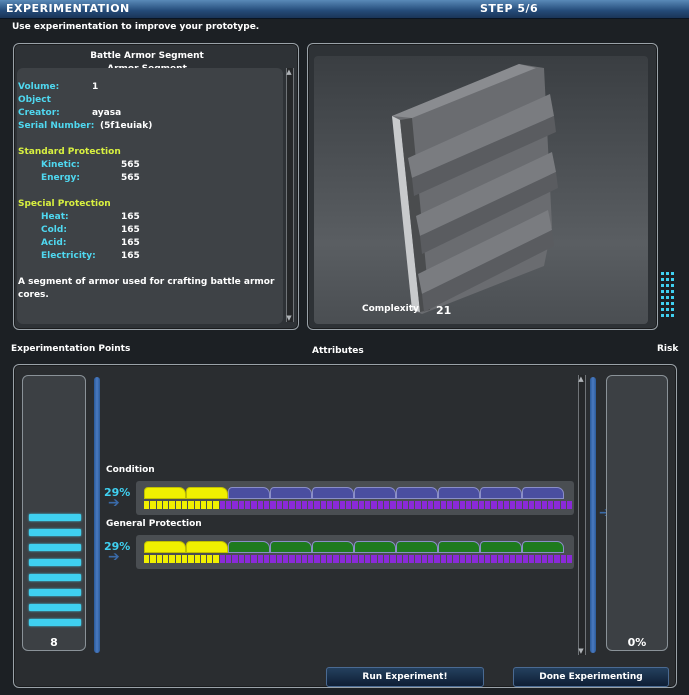  What do you see at coordinates (69, 152) in the screenshot?
I see `standard-protection-heading: Standard Protection` at bounding box center [69, 152].